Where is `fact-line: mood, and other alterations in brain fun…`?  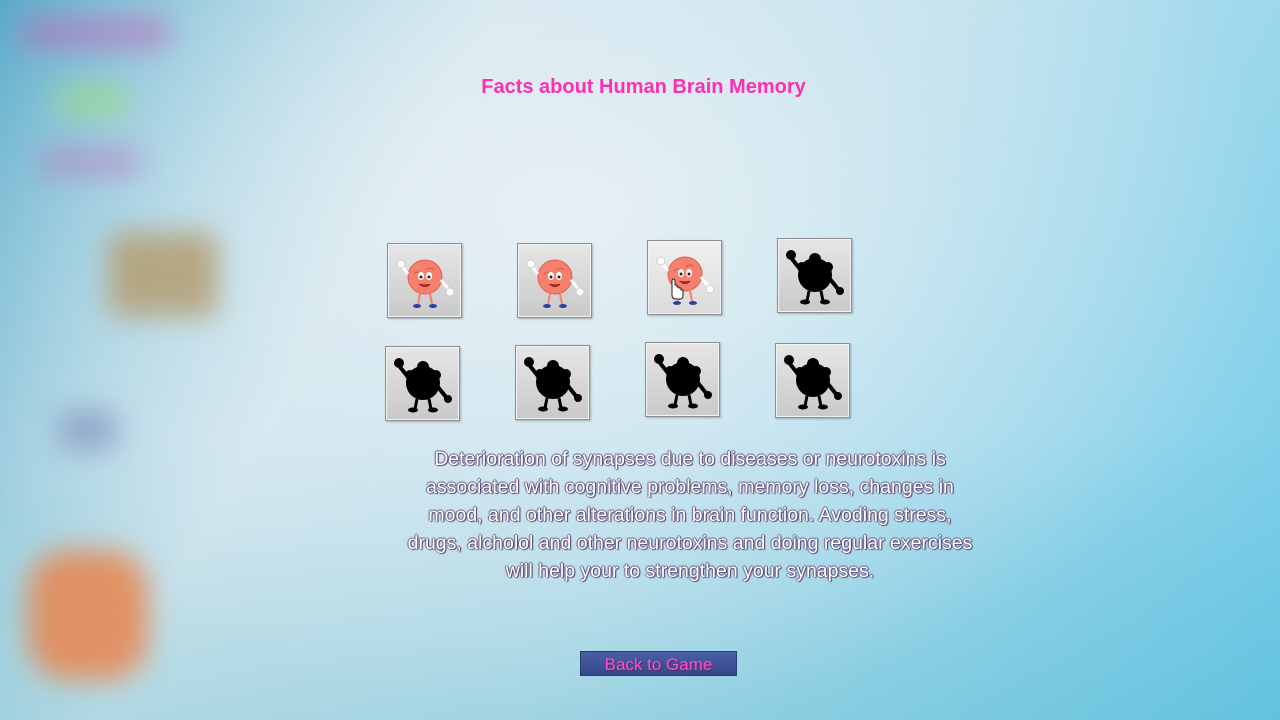
fact-line: mood, and other alterations in brain fun… is located at coordinates (690, 515).